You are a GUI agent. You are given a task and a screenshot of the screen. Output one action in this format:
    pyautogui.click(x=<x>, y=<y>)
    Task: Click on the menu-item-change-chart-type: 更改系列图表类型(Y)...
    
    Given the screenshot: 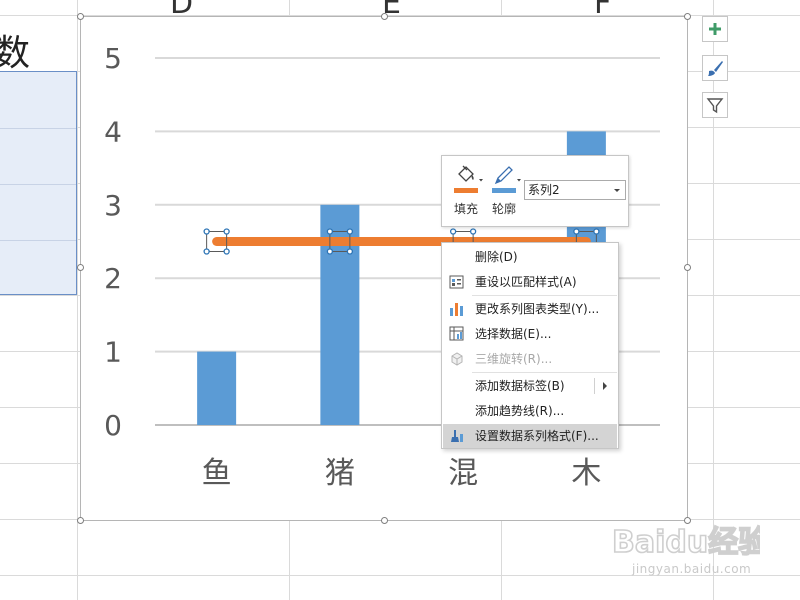 What is the action you would take?
    pyautogui.click(x=530, y=309)
    